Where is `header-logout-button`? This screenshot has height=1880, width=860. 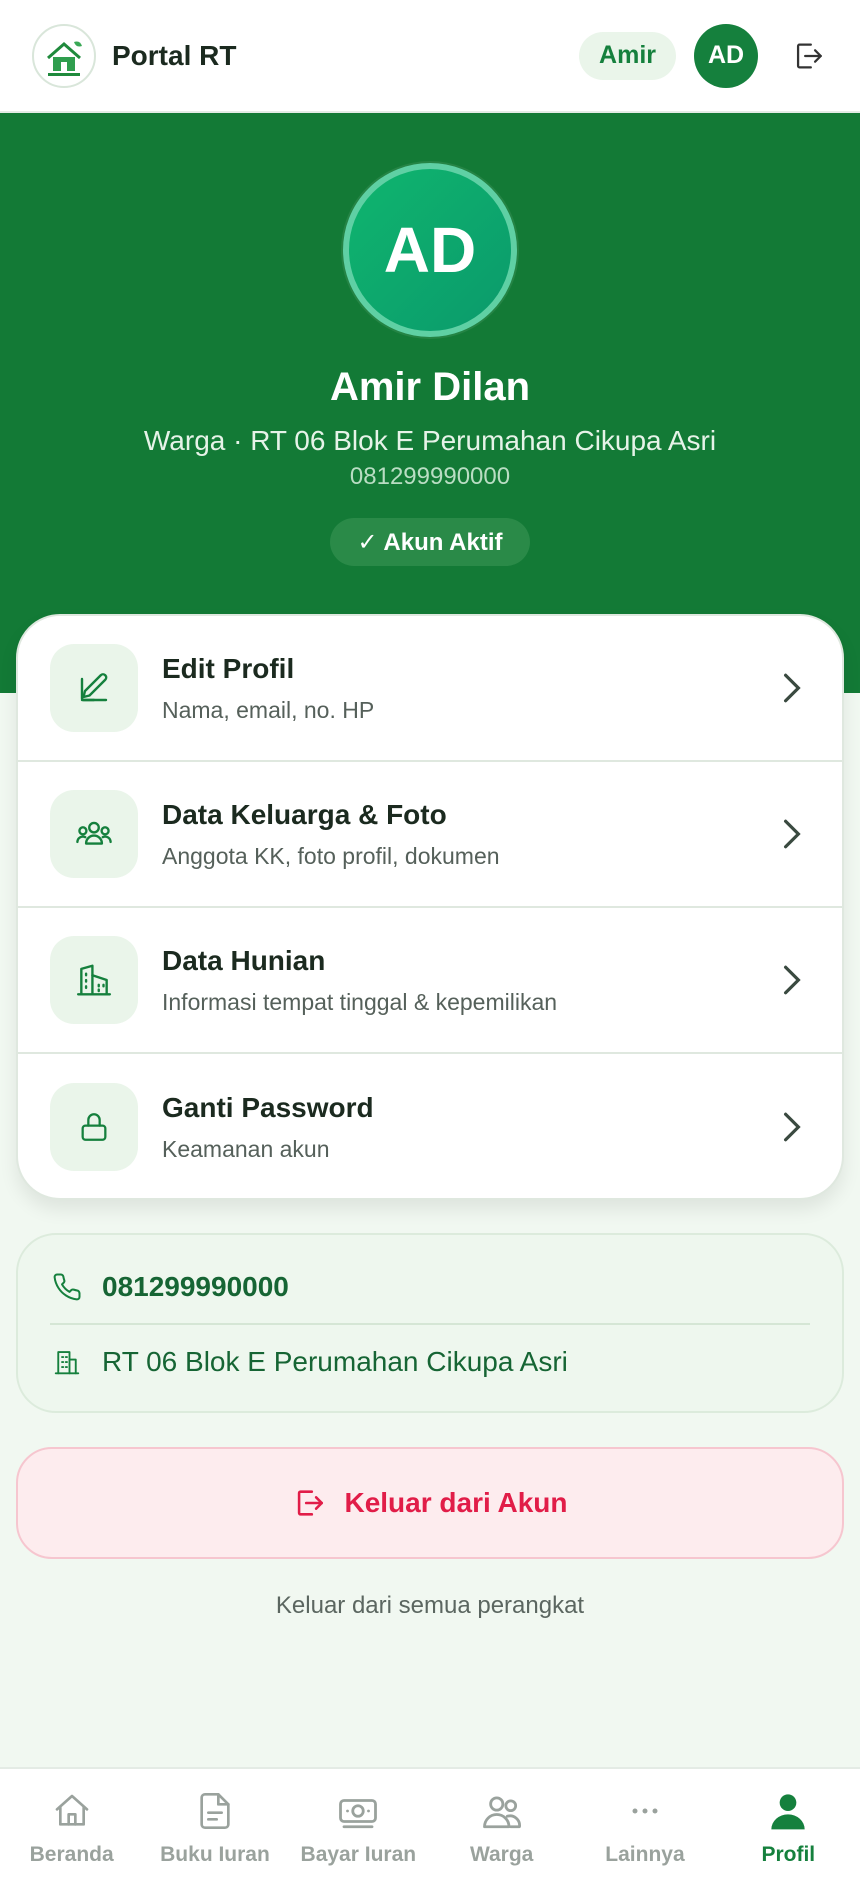
header-logout-button is located at coordinates (808, 56).